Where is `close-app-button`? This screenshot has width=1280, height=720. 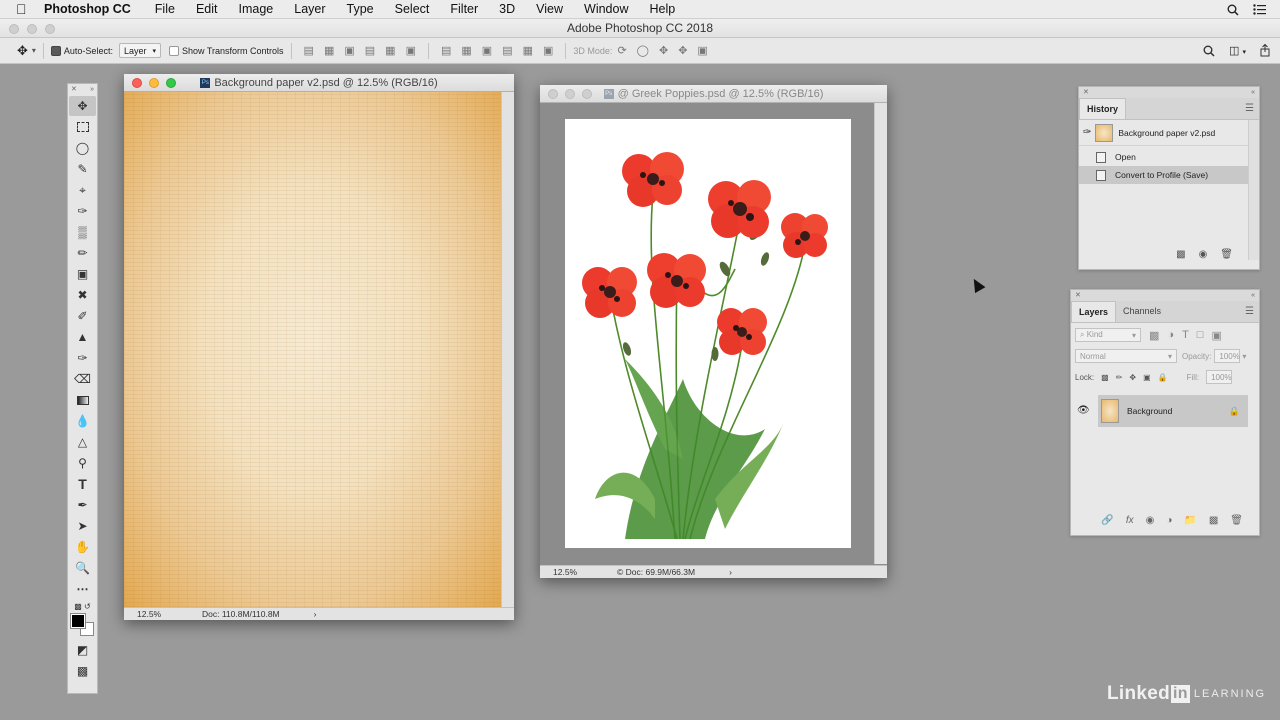 close-app-button is located at coordinates (14, 29).